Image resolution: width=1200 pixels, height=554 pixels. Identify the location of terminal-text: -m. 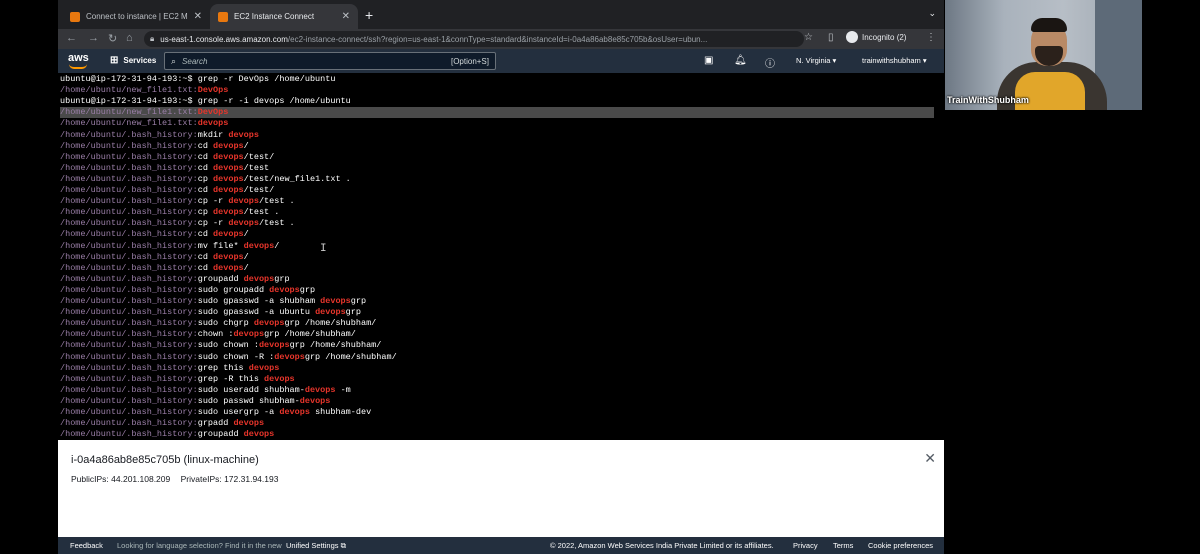
(343, 389).